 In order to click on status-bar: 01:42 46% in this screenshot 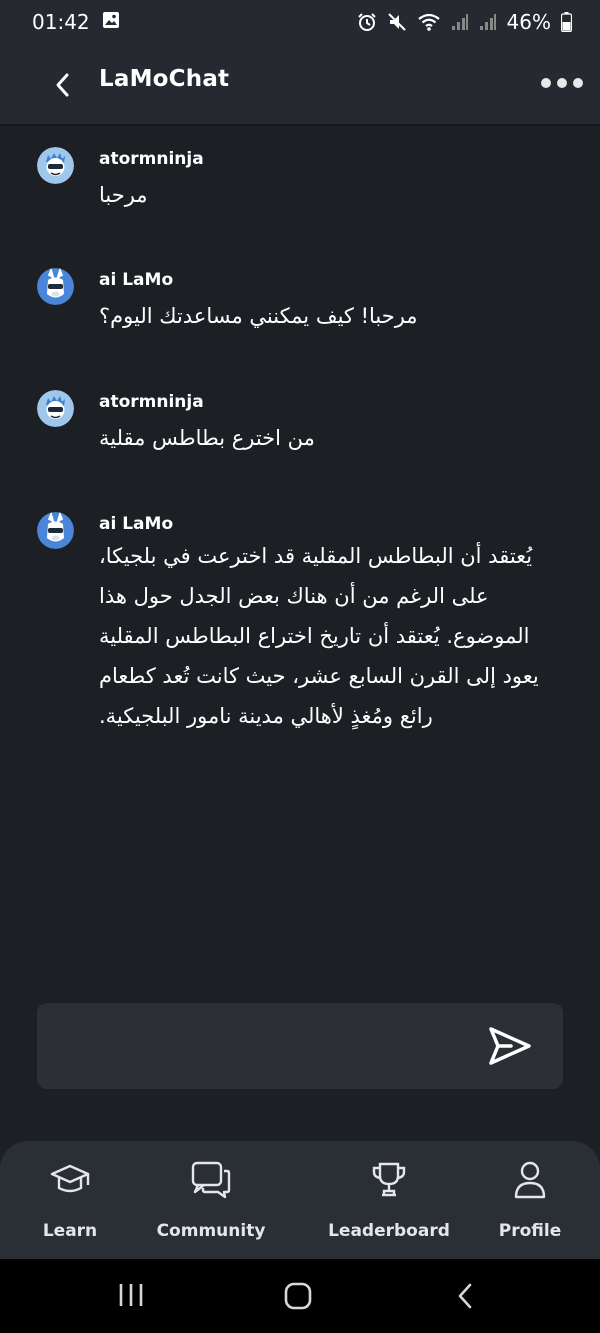, I will do `click(300, 22)`.